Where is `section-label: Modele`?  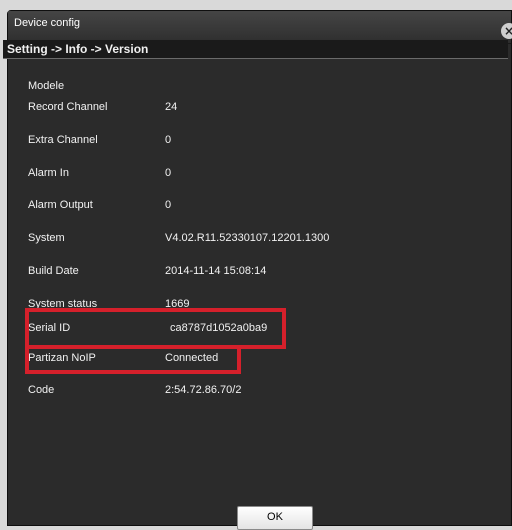
section-label: Modele is located at coordinates (46, 86).